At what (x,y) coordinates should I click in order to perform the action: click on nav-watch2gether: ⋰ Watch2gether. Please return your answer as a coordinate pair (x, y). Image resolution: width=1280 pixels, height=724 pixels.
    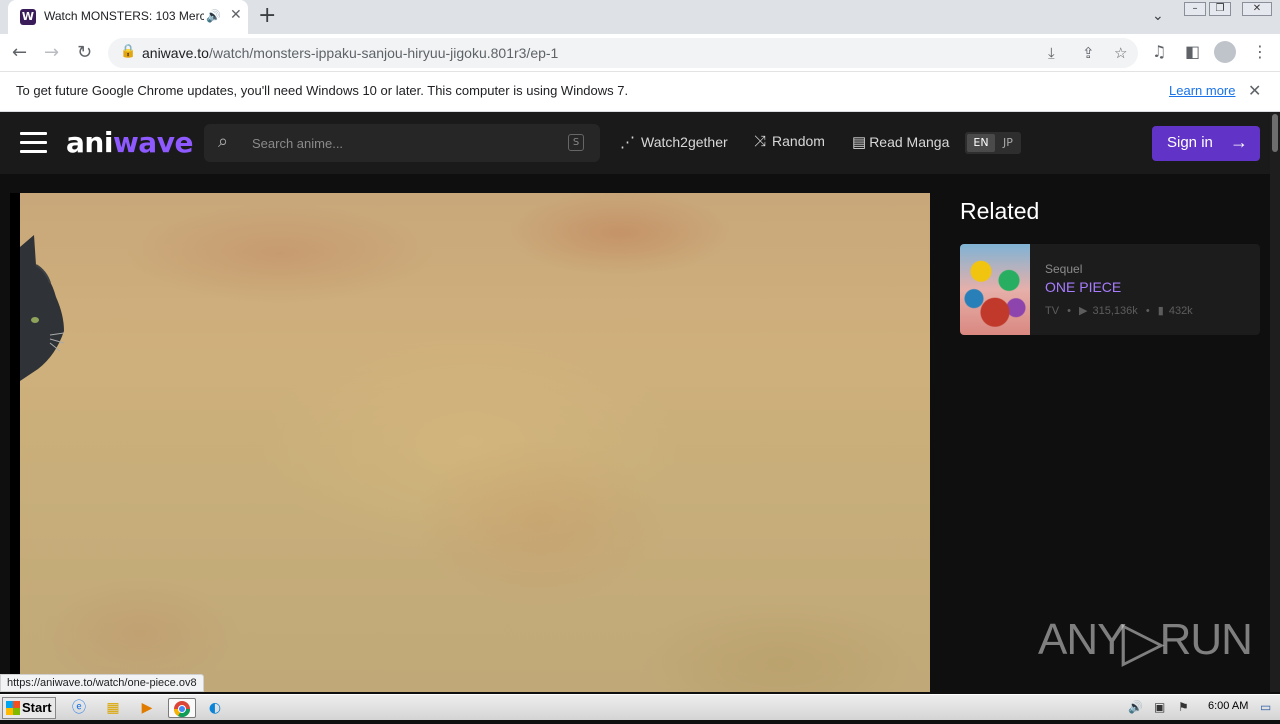
    Looking at the image, I should click on (674, 142).